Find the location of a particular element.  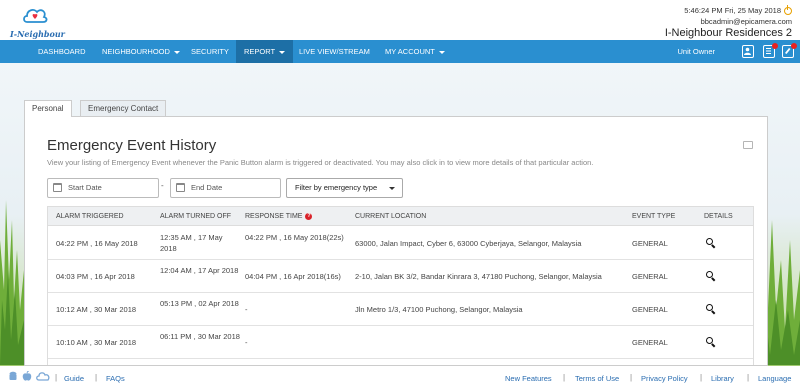

nav-label: MY ACCOUNT is located at coordinates (410, 51).